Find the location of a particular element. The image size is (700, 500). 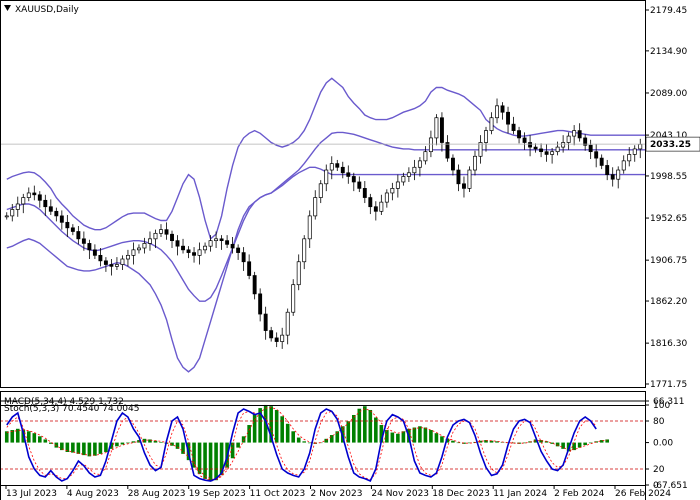

y-tick-label: 1998.55 is located at coordinates (668, 177).